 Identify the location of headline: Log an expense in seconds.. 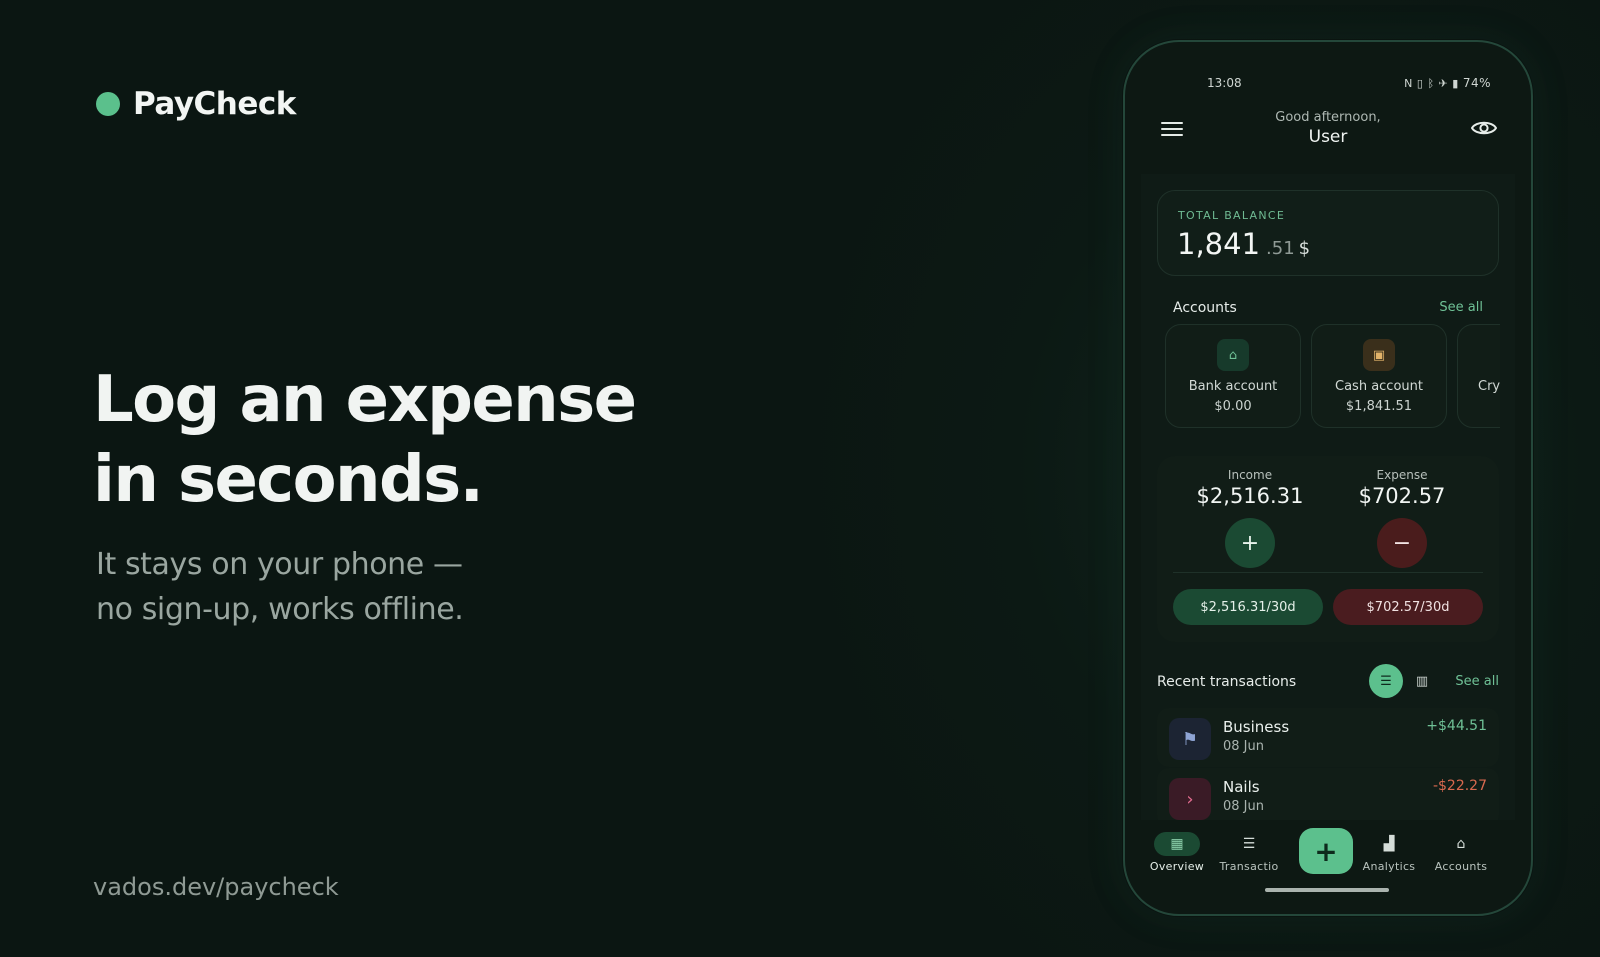
(365, 440).